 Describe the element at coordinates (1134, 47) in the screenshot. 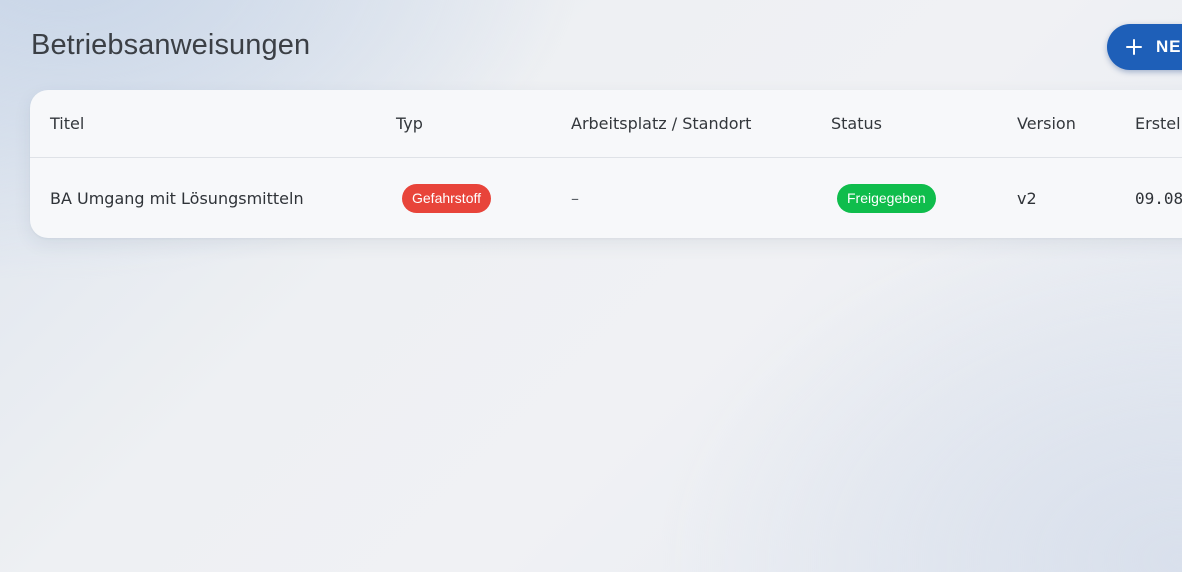

I see `plus-icon` at that location.